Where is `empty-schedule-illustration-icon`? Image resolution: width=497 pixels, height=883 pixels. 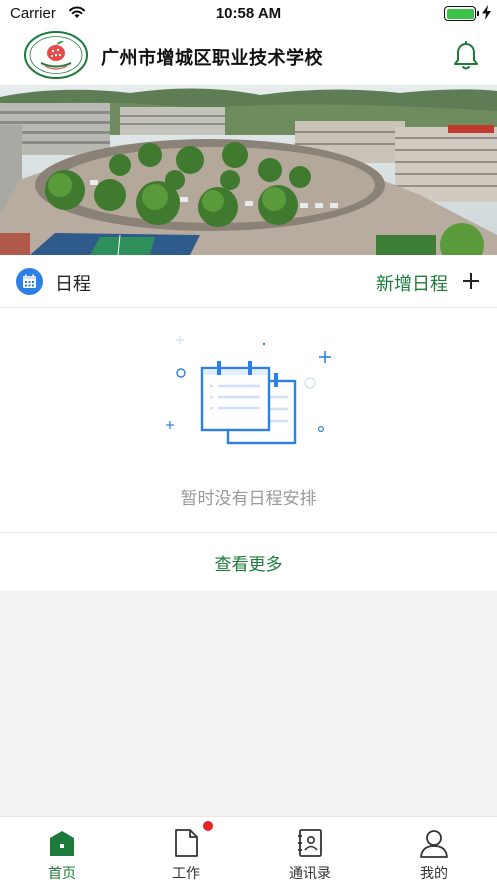 empty-schedule-illustration-icon is located at coordinates (248, 390).